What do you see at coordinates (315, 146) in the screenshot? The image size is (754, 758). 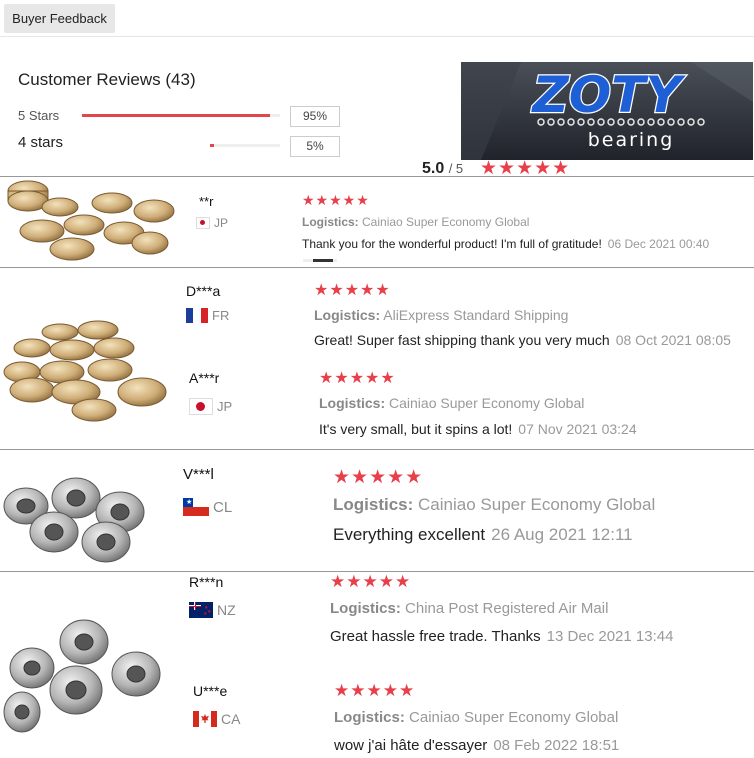 I see `rating-row-4-percent: 5%` at bounding box center [315, 146].